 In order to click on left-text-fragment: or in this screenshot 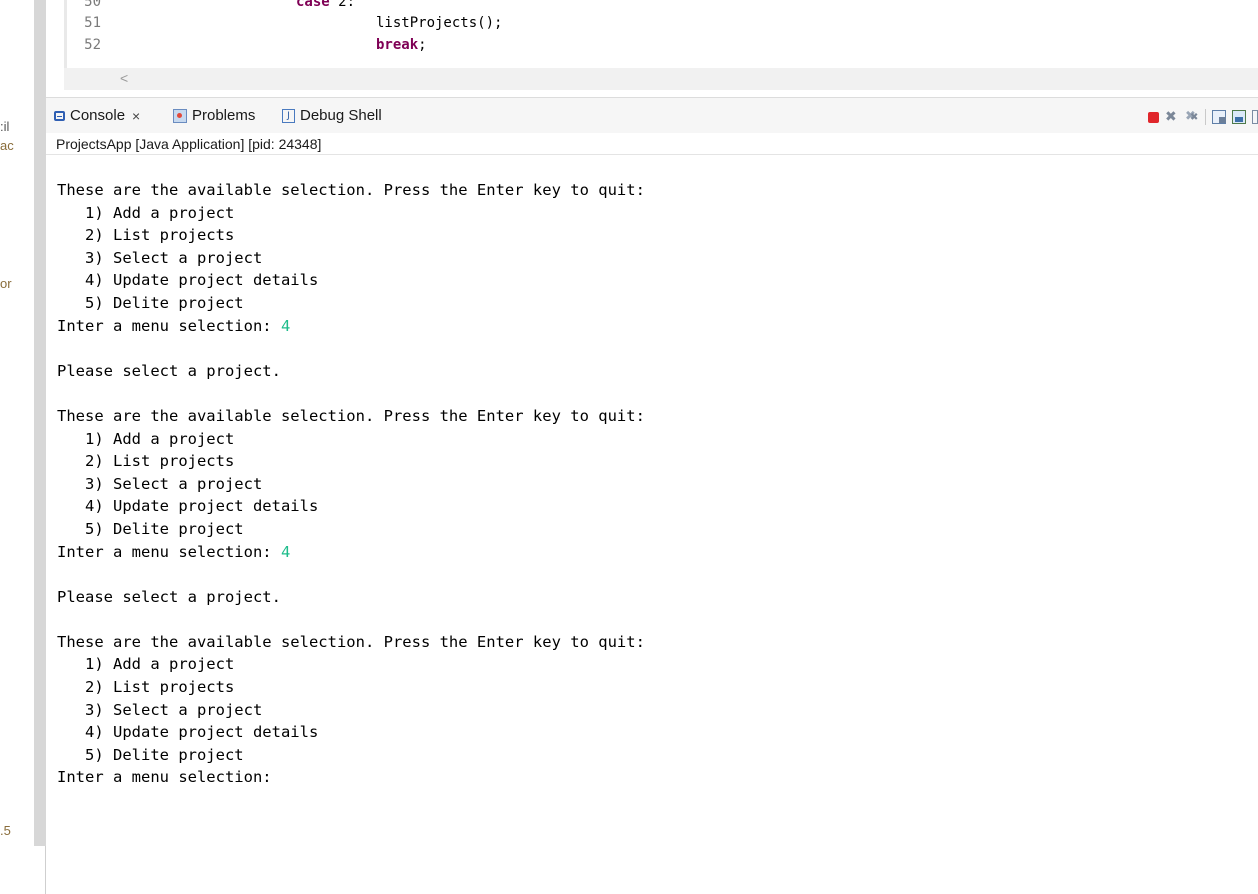, I will do `click(6, 283)`.